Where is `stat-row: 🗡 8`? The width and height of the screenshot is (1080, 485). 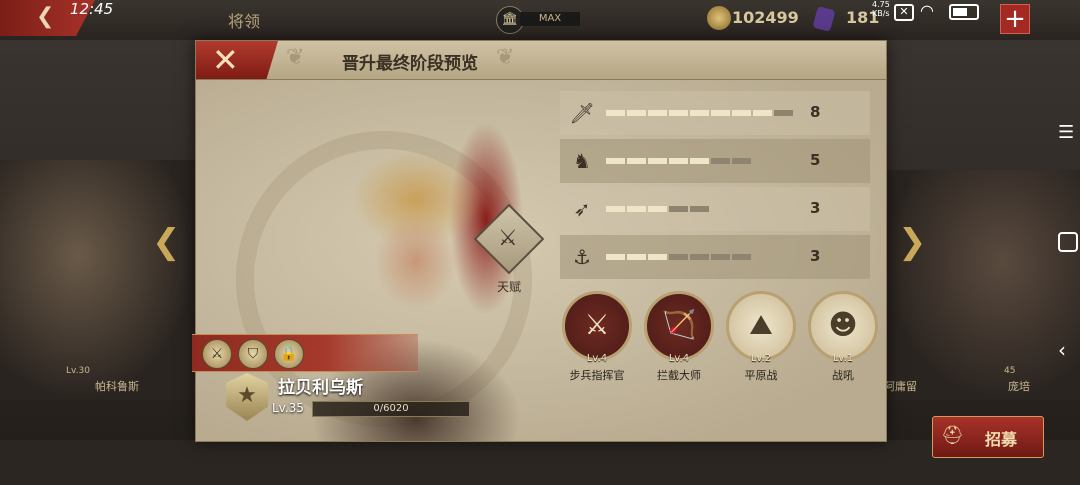
stat-row: 🗡 8 is located at coordinates (715, 113).